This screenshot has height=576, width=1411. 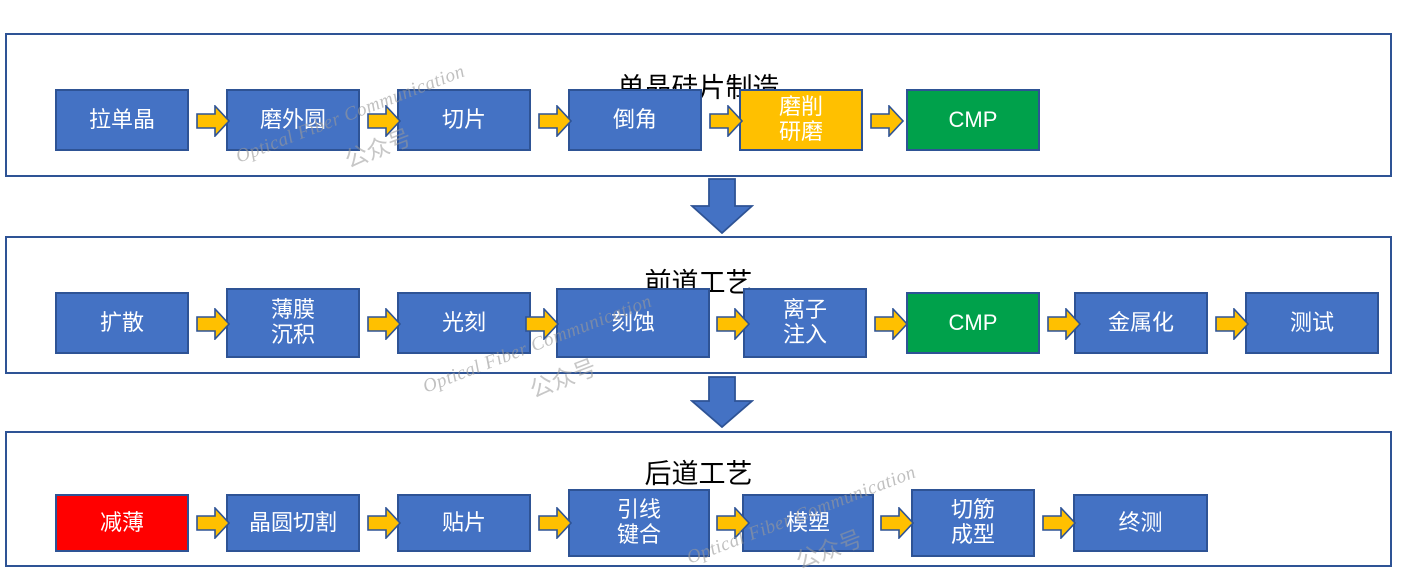 I want to click on step-box-s3-4: 模塑, so click(x=808, y=523).